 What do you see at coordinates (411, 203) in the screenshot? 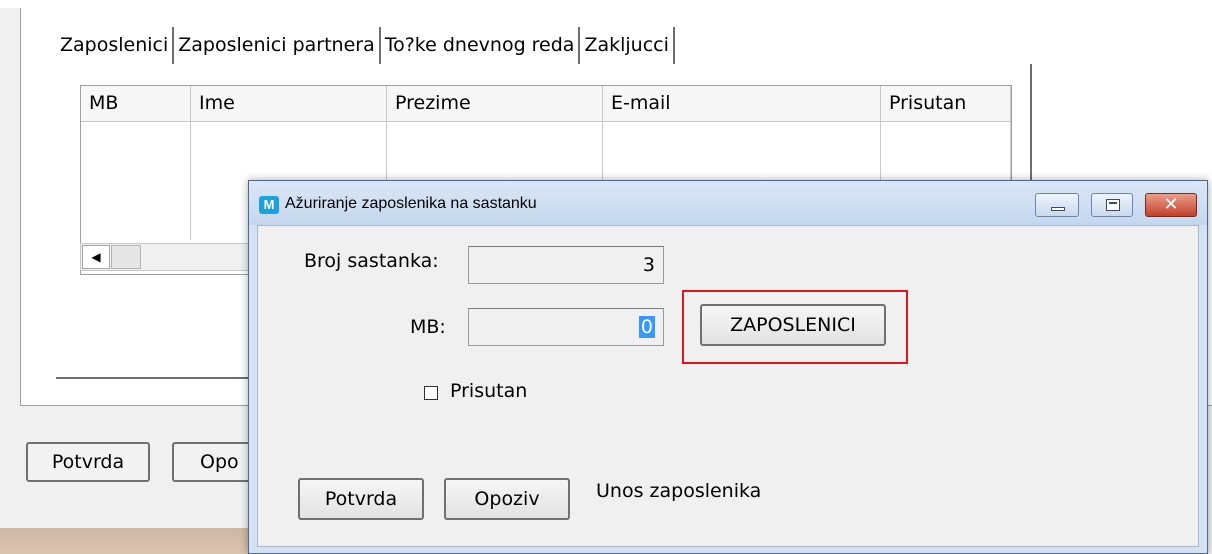
I see `dialog-title: Ažuriranje zaposlenika na sastanku` at bounding box center [411, 203].